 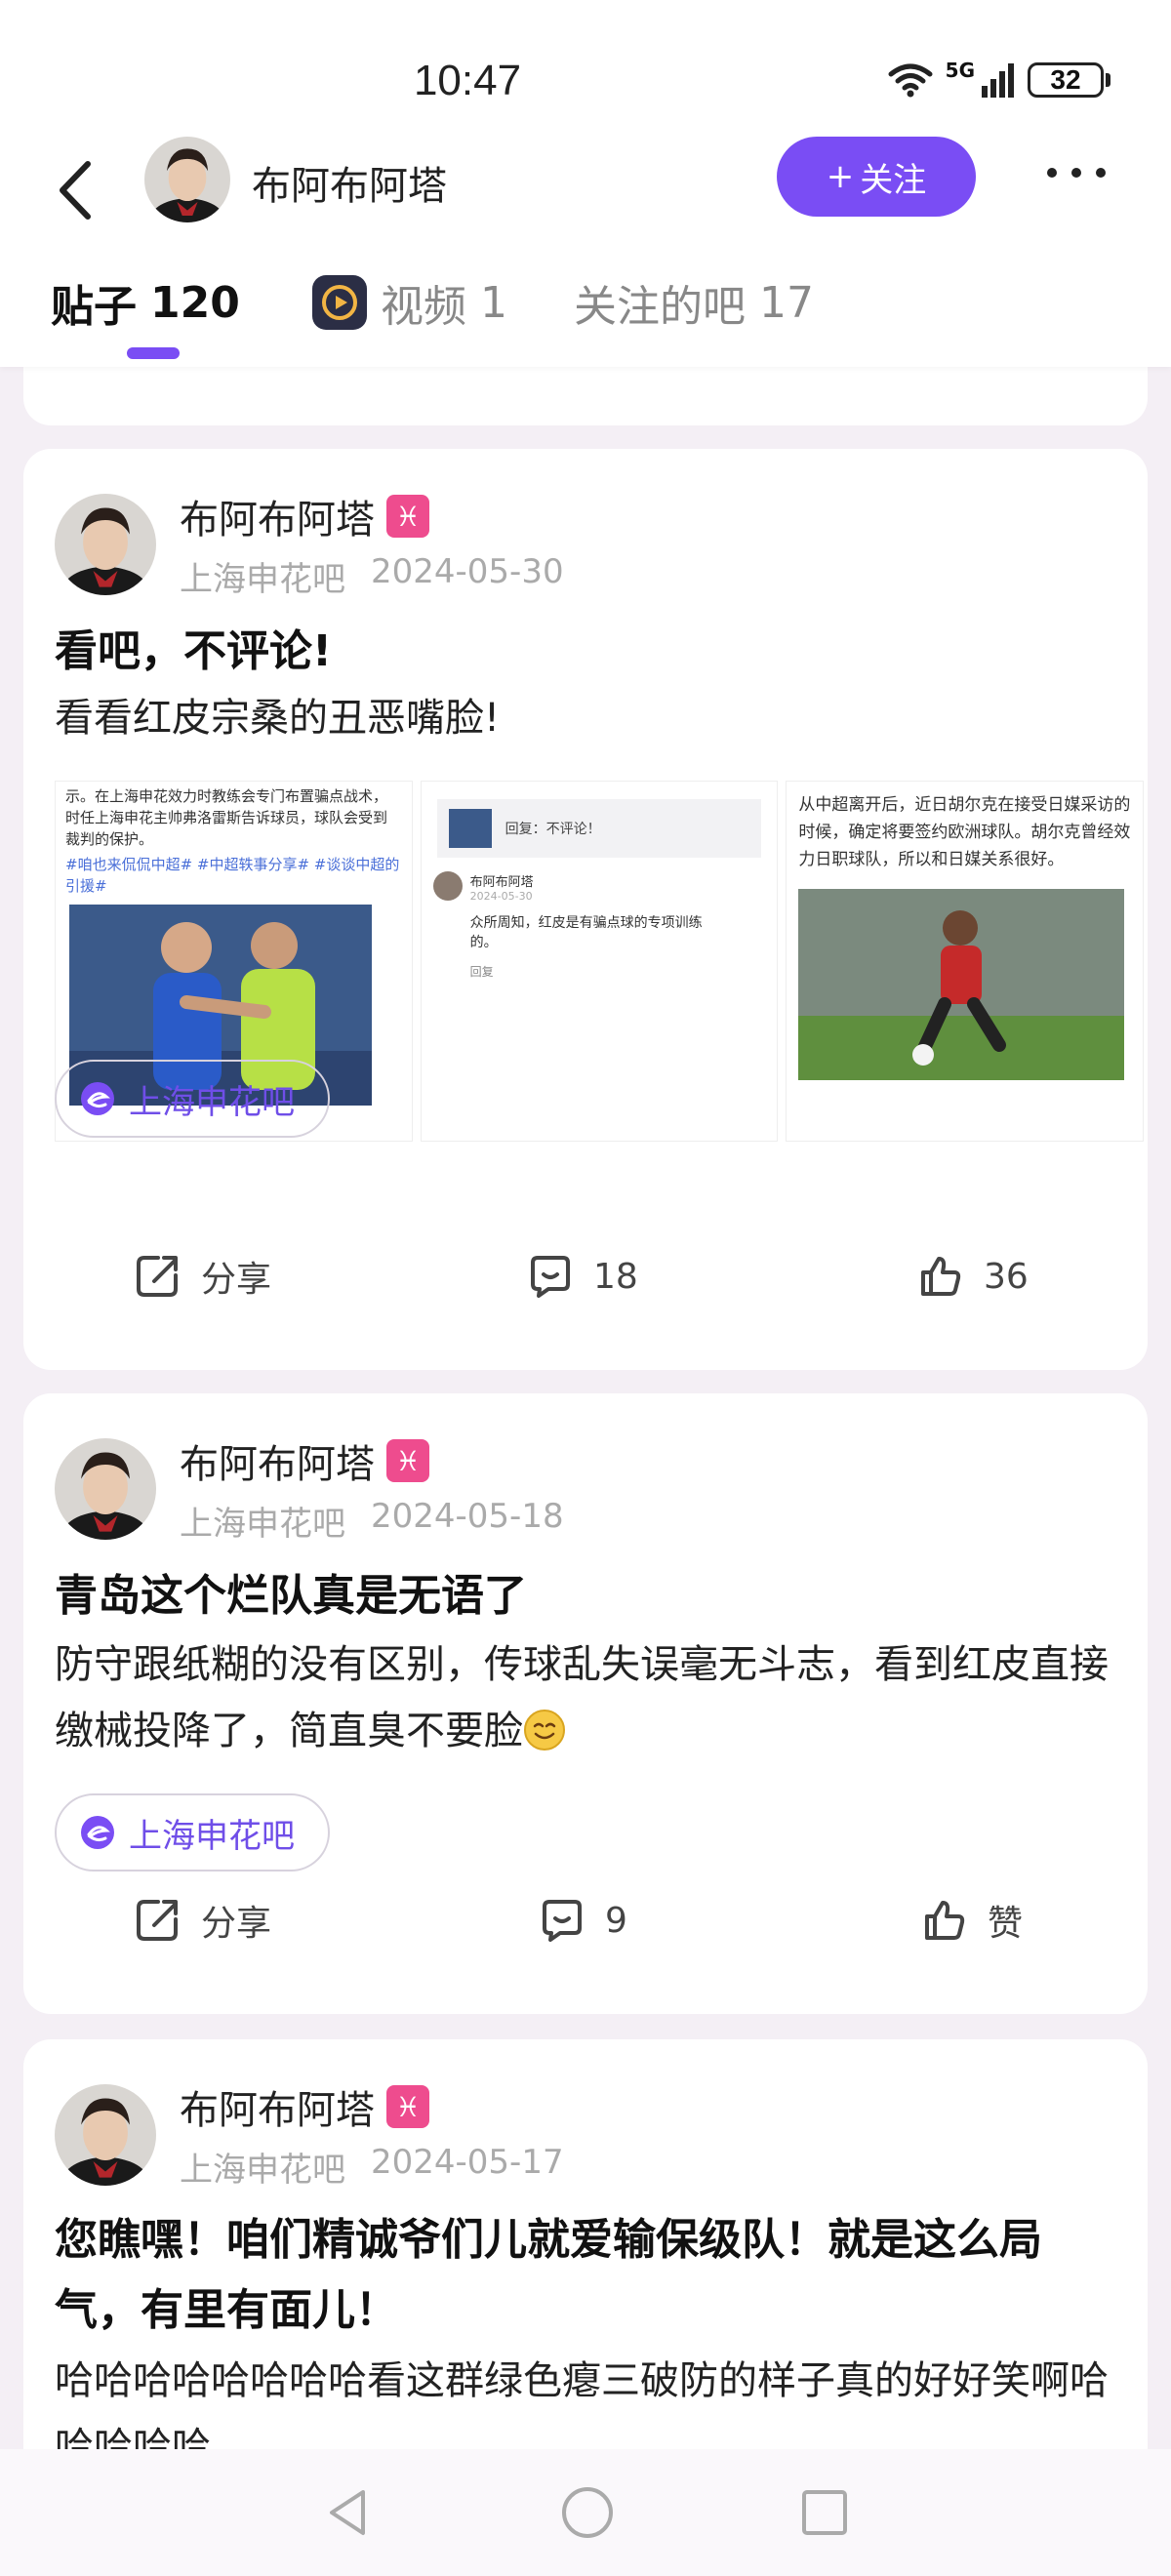 I want to click on tab-posts-label: 贴子, so click(x=94, y=307).